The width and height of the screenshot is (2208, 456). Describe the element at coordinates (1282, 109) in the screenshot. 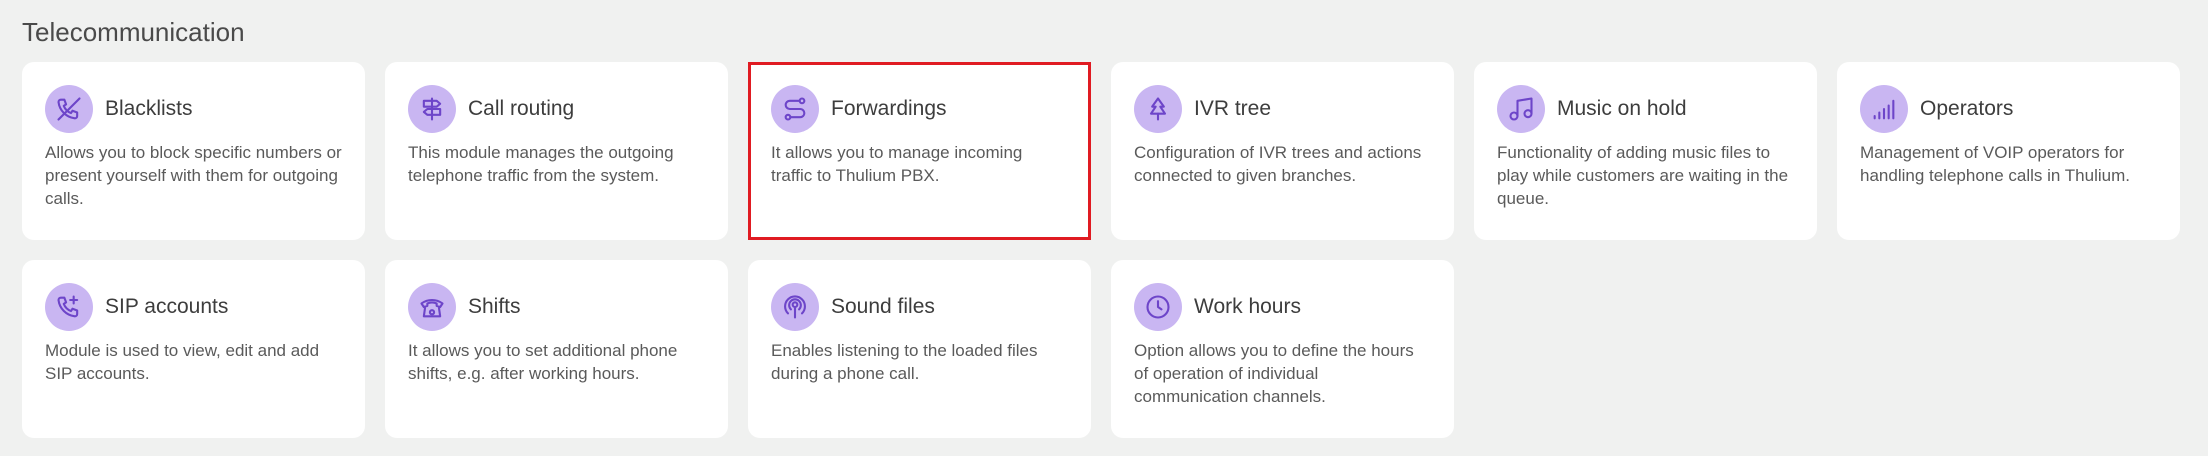

I see `card-header: IVR tree` at that location.